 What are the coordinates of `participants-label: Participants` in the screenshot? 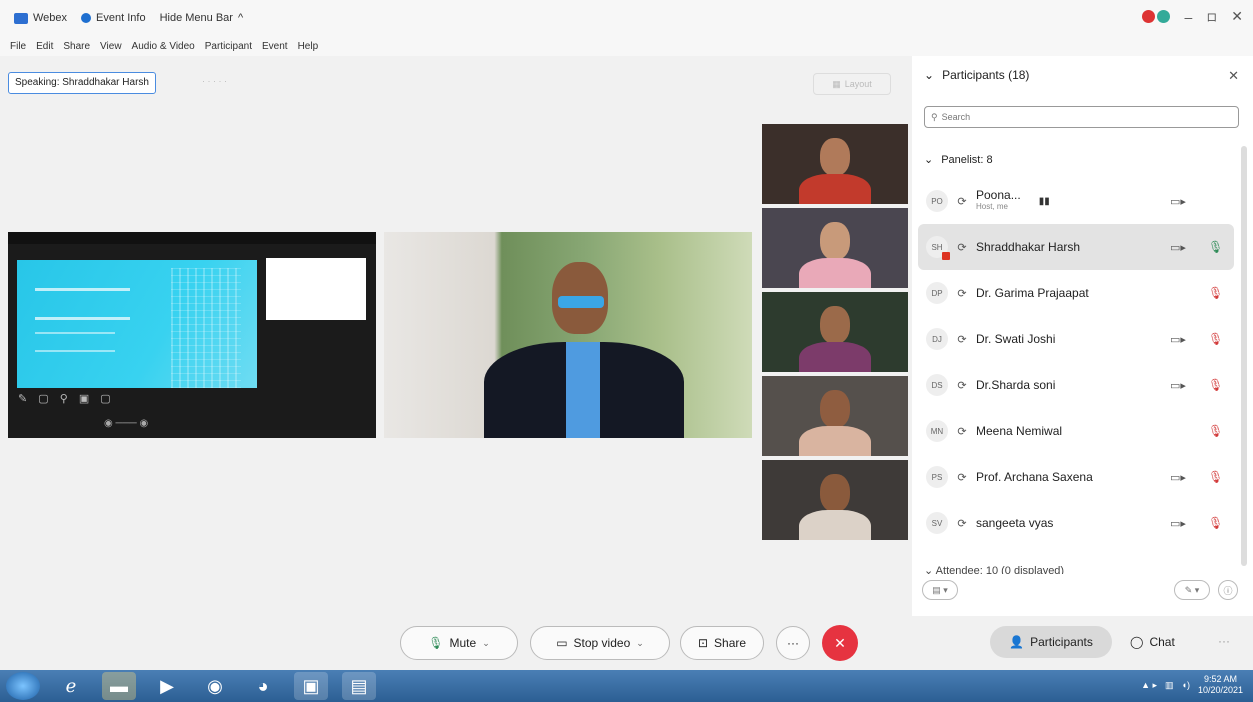 It's located at (1061, 642).